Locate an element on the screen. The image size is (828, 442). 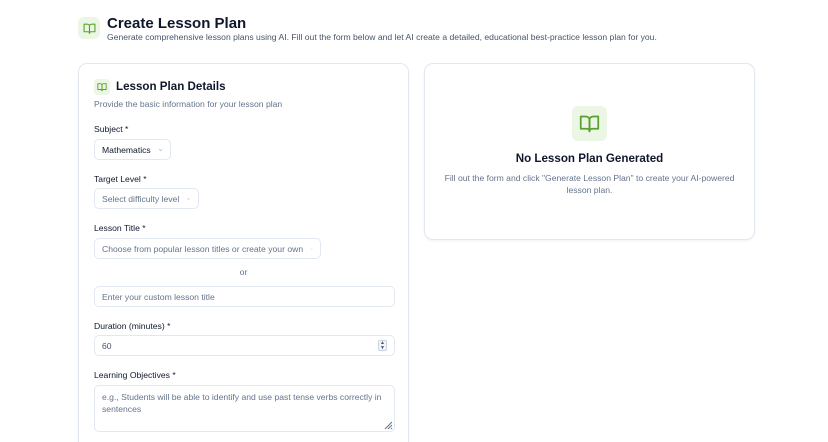
subject-select: Mathematics is located at coordinates (132, 149).